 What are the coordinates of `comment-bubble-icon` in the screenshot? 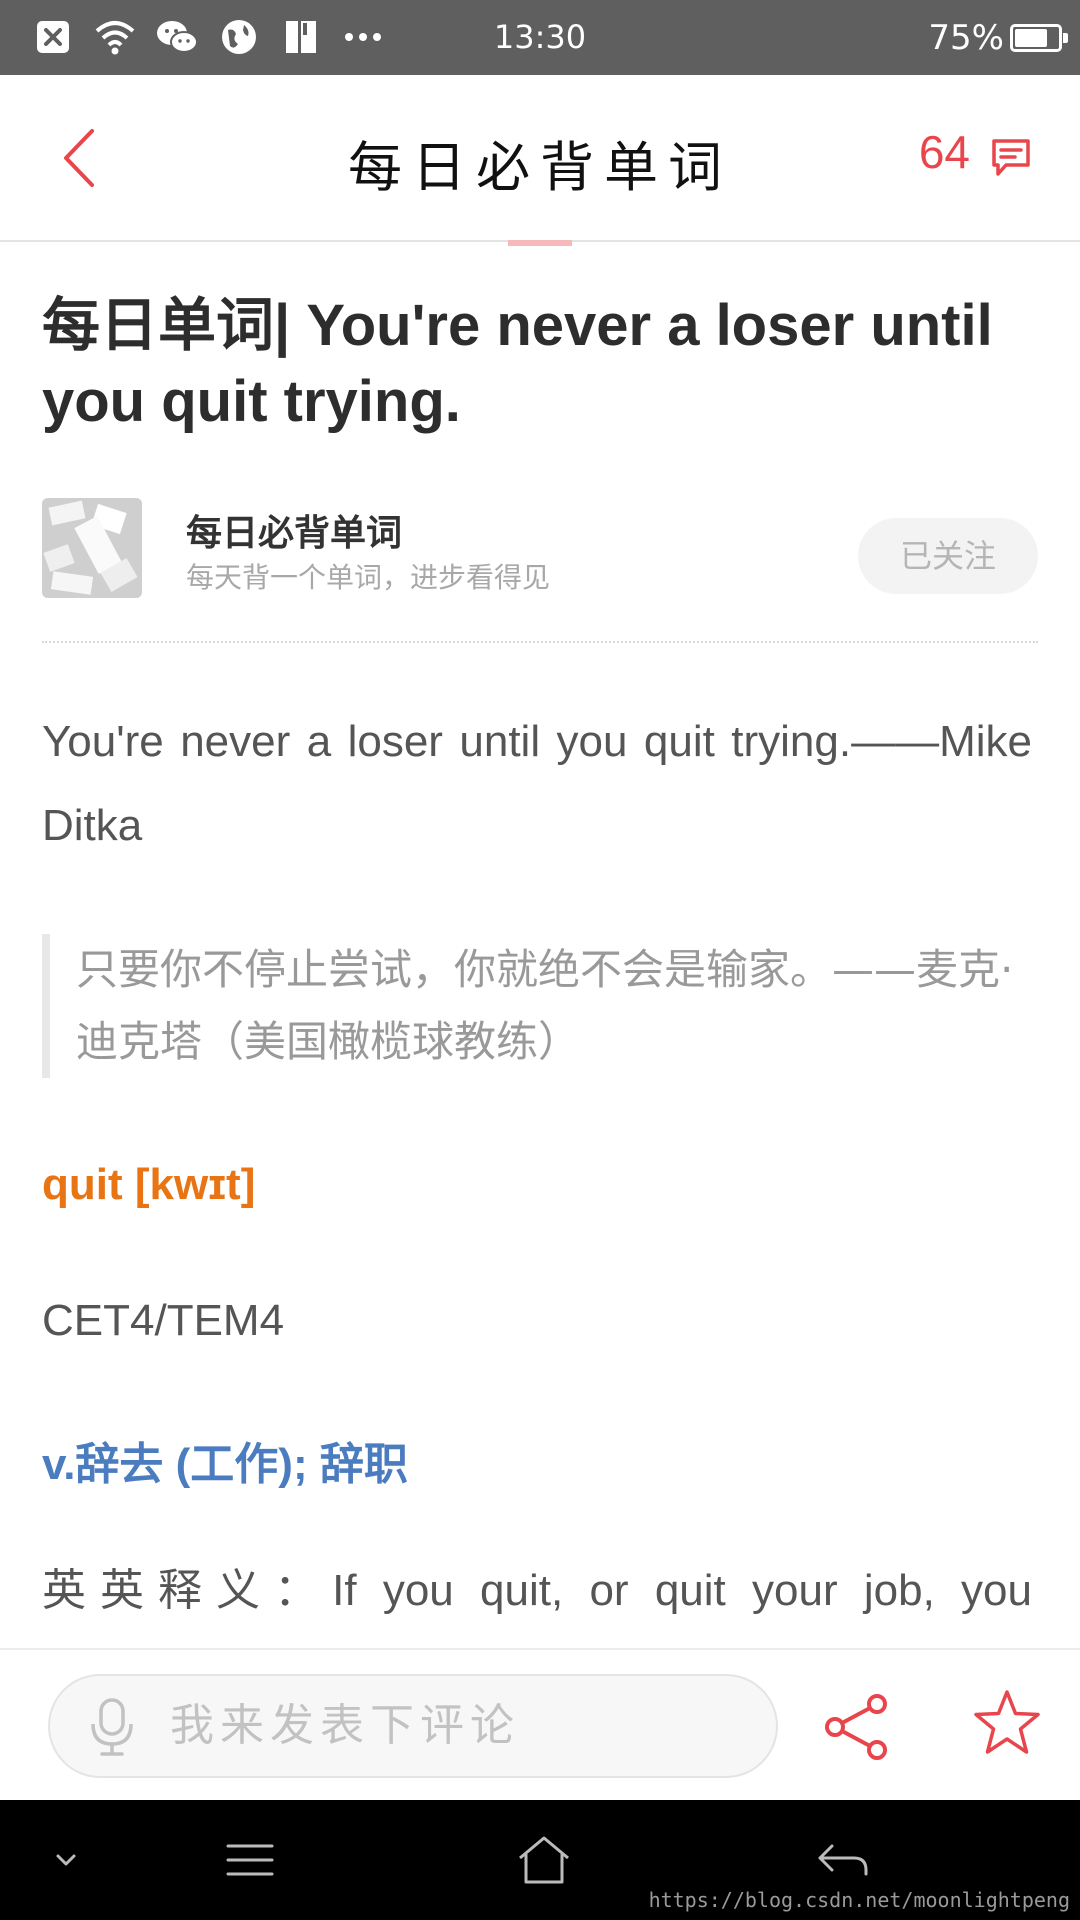 It's located at (1011, 157).